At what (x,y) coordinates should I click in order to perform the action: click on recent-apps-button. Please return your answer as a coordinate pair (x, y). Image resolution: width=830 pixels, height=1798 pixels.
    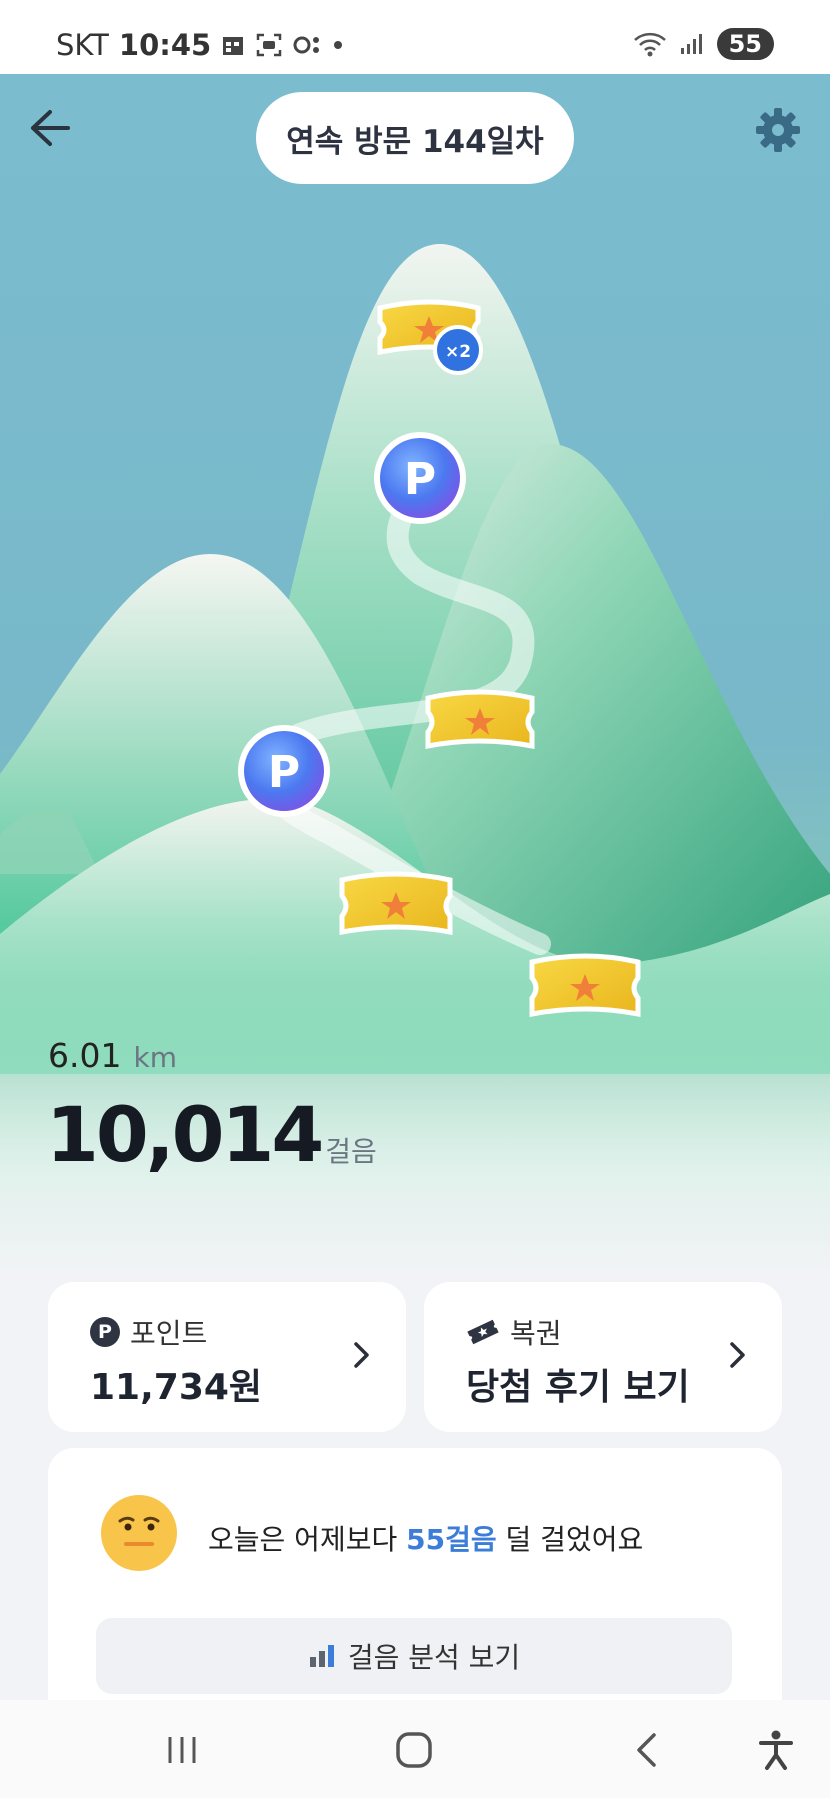
    Looking at the image, I should click on (182, 1750).